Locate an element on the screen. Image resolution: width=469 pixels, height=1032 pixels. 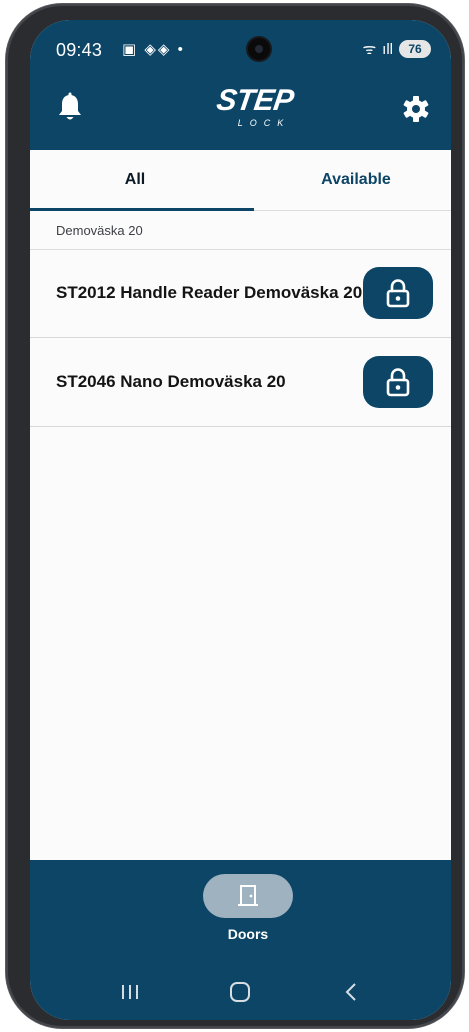
status-bar: 09:43 ▣ ◈◈ • ᯤ ıll 76 is located at coordinates (240, 50).